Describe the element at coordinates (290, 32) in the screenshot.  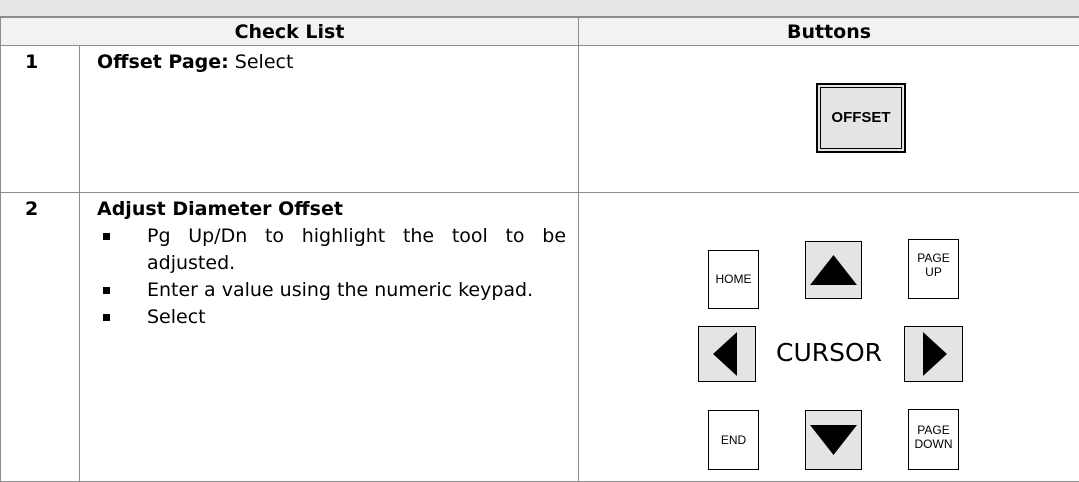
I see `checklist-header: Check List` at that location.